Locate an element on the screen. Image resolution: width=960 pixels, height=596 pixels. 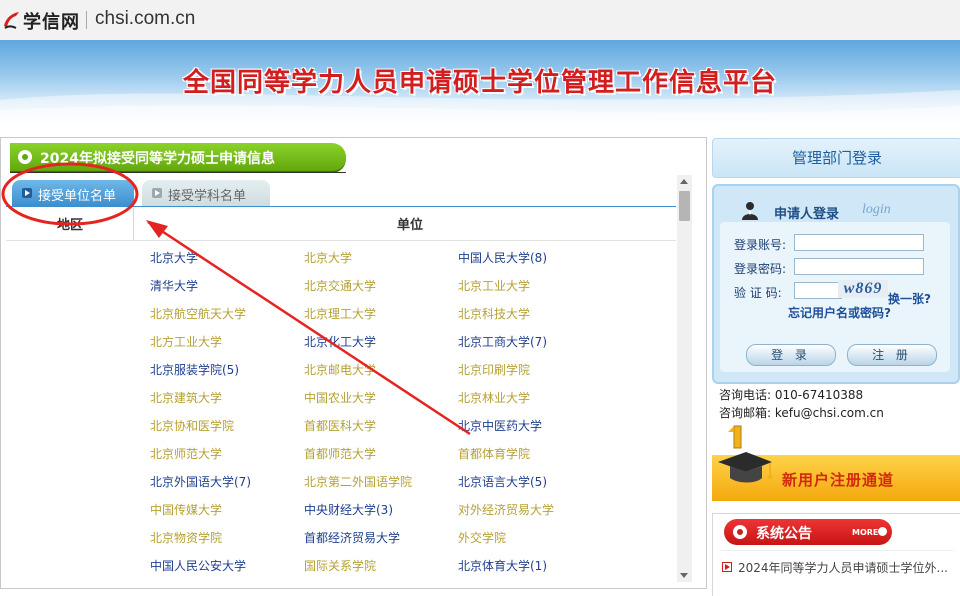
institution-link: 北京协和医学院 is located at coordinates (192, 425).